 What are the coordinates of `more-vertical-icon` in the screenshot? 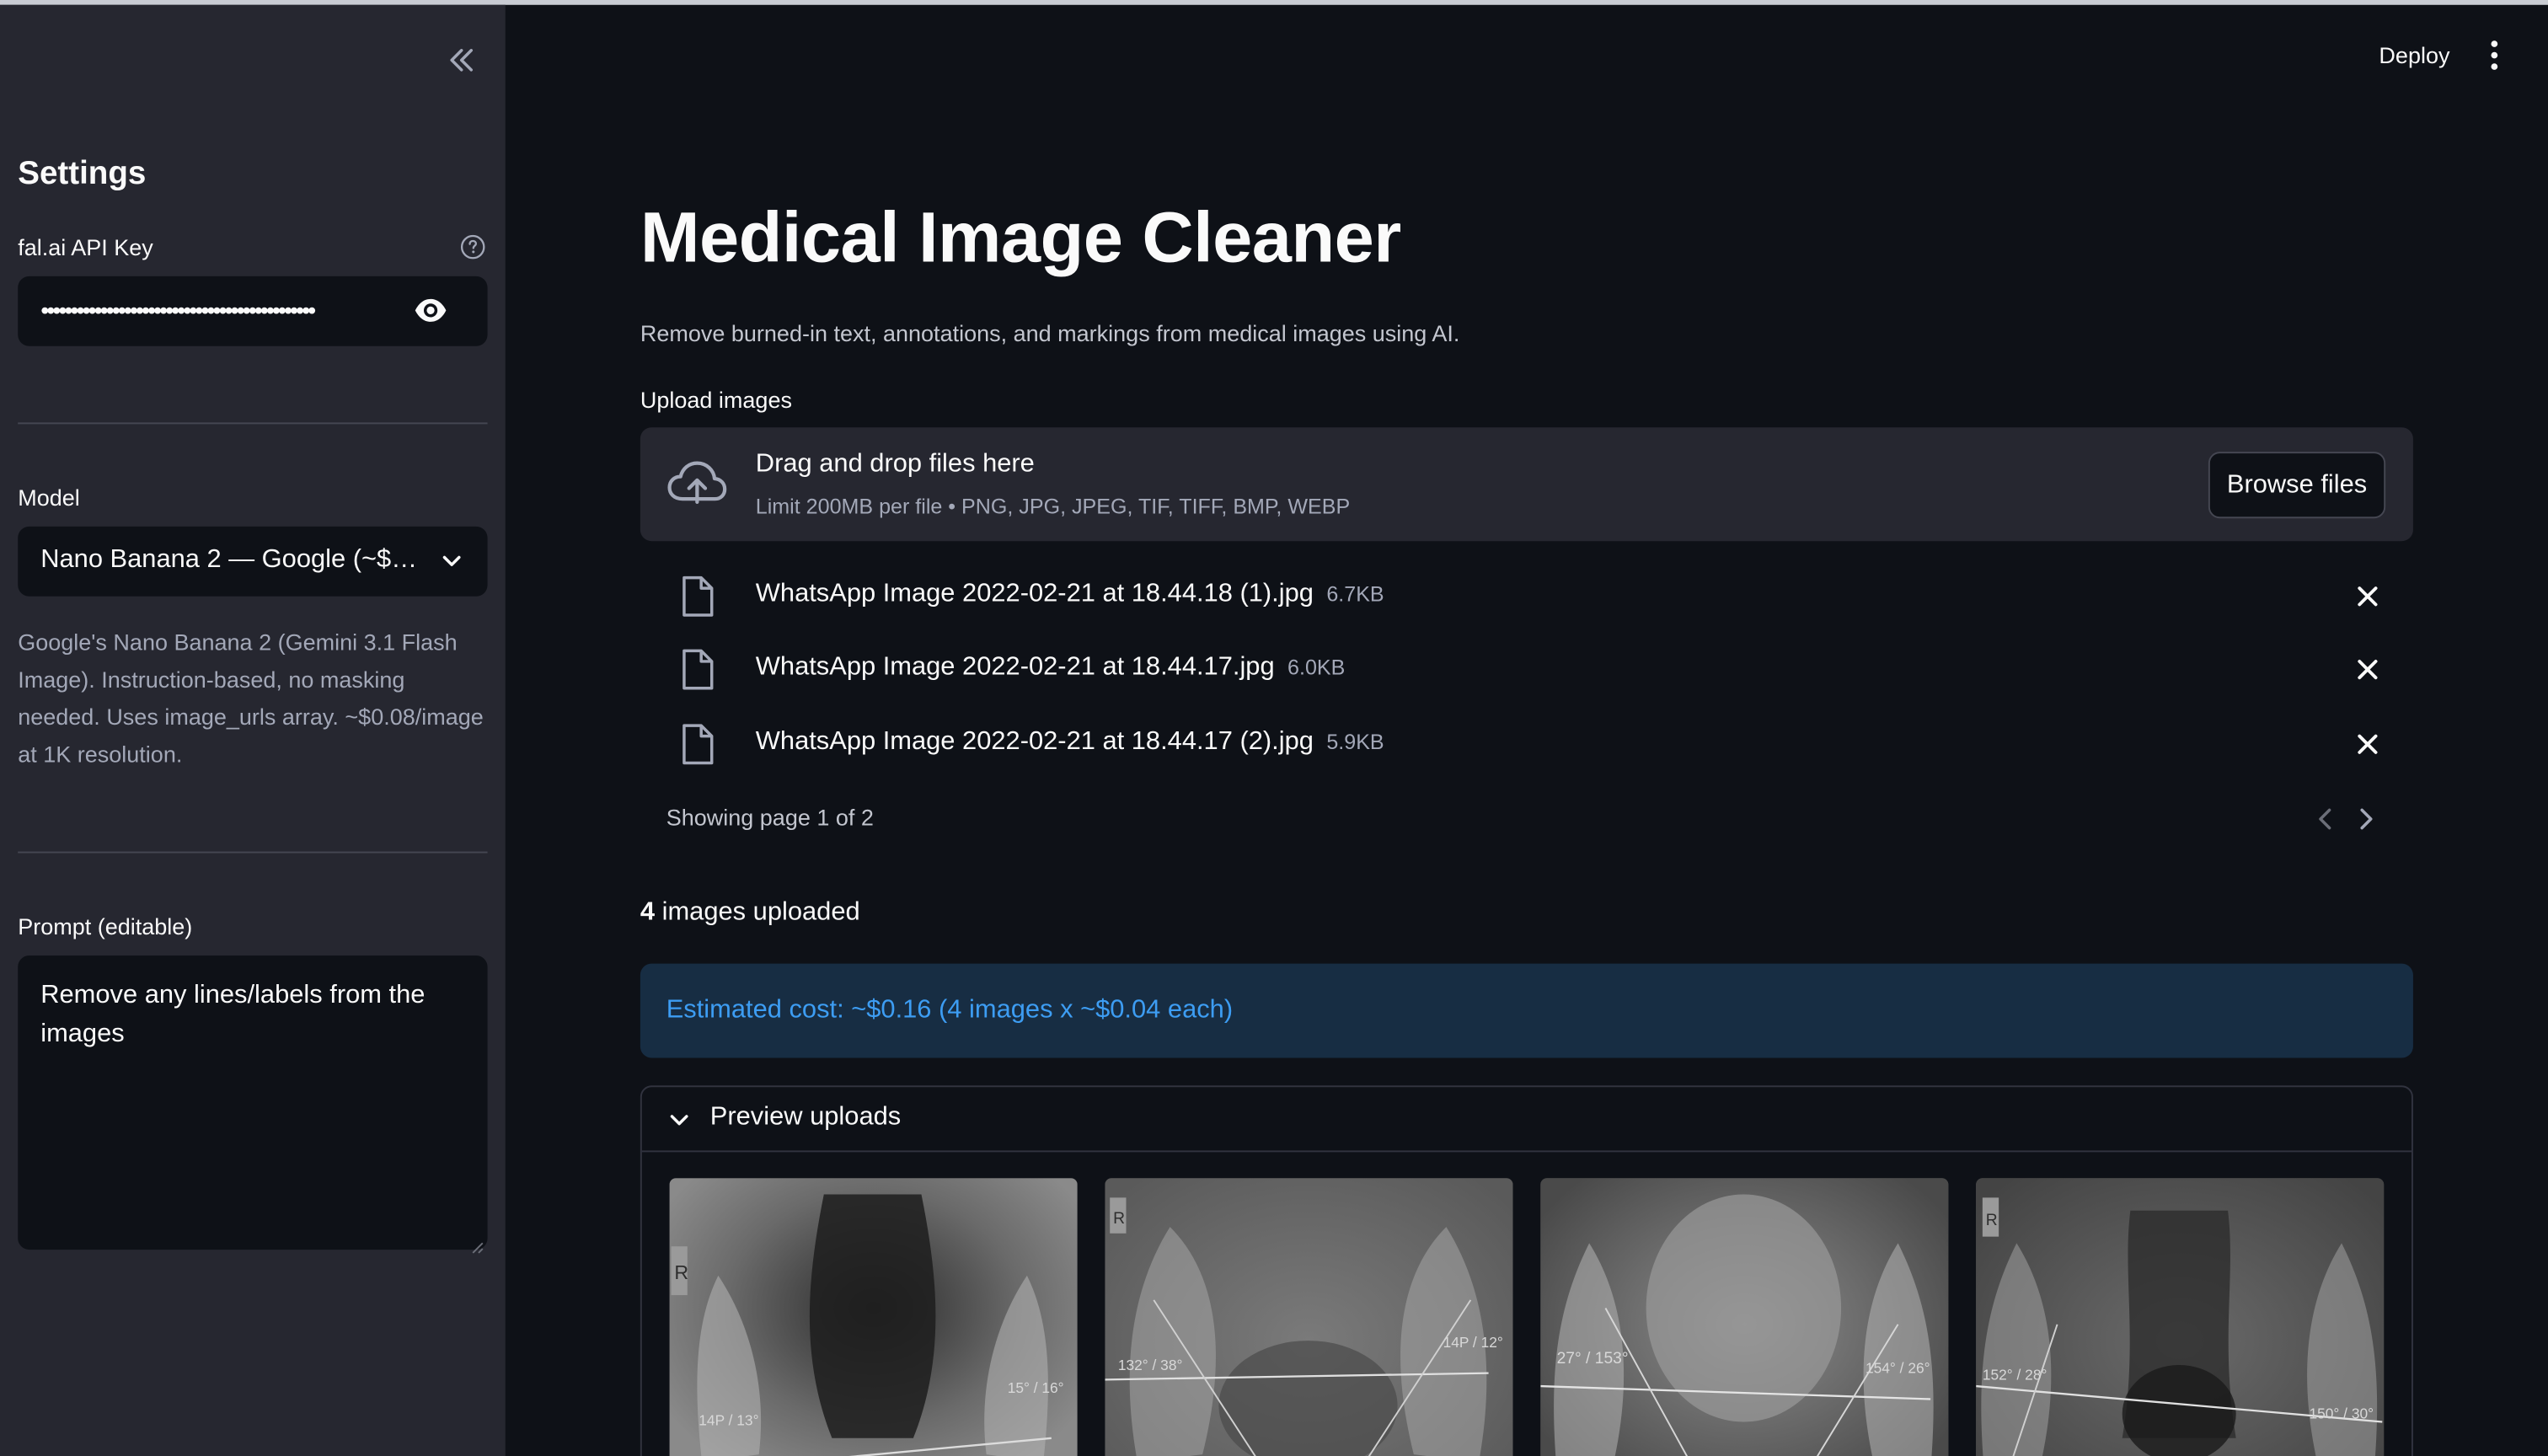 It's located at (2494, 54).